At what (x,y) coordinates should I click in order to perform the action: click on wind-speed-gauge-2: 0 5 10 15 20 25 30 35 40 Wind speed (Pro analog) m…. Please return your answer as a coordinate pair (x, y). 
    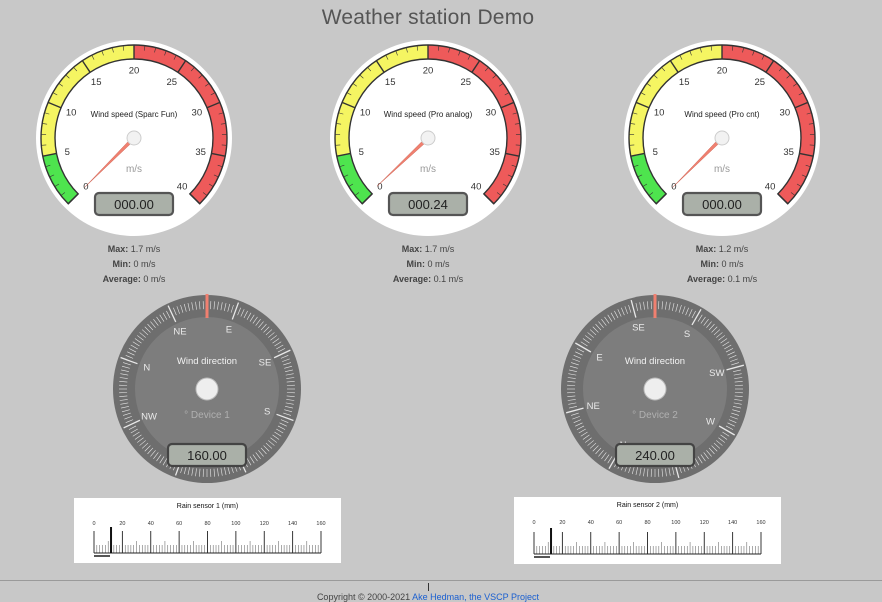
    Looking at the image, I should click on (428, 138).